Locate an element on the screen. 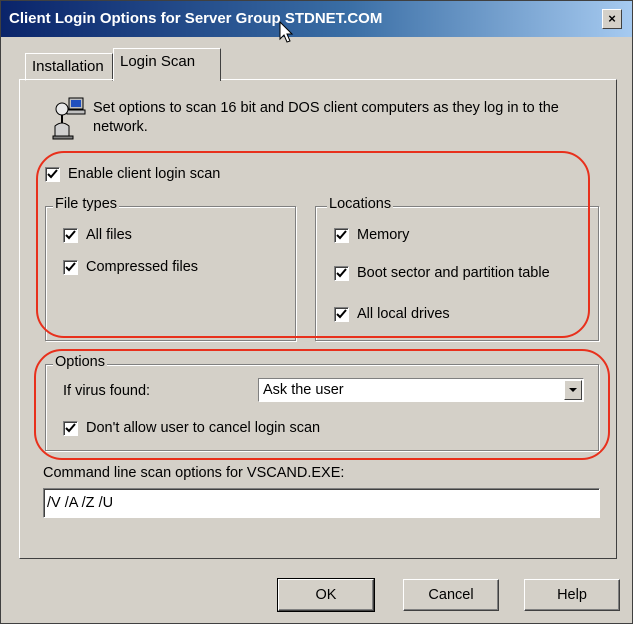  mouse-cursor-icon is located at coordinates (286, 32).